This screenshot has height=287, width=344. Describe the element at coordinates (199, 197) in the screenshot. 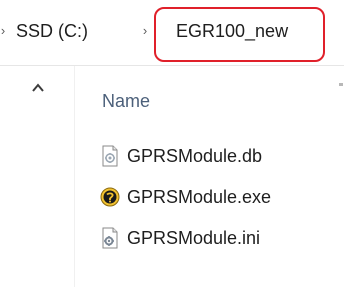

I see `file-name: GPRSModule.exe` at that location.